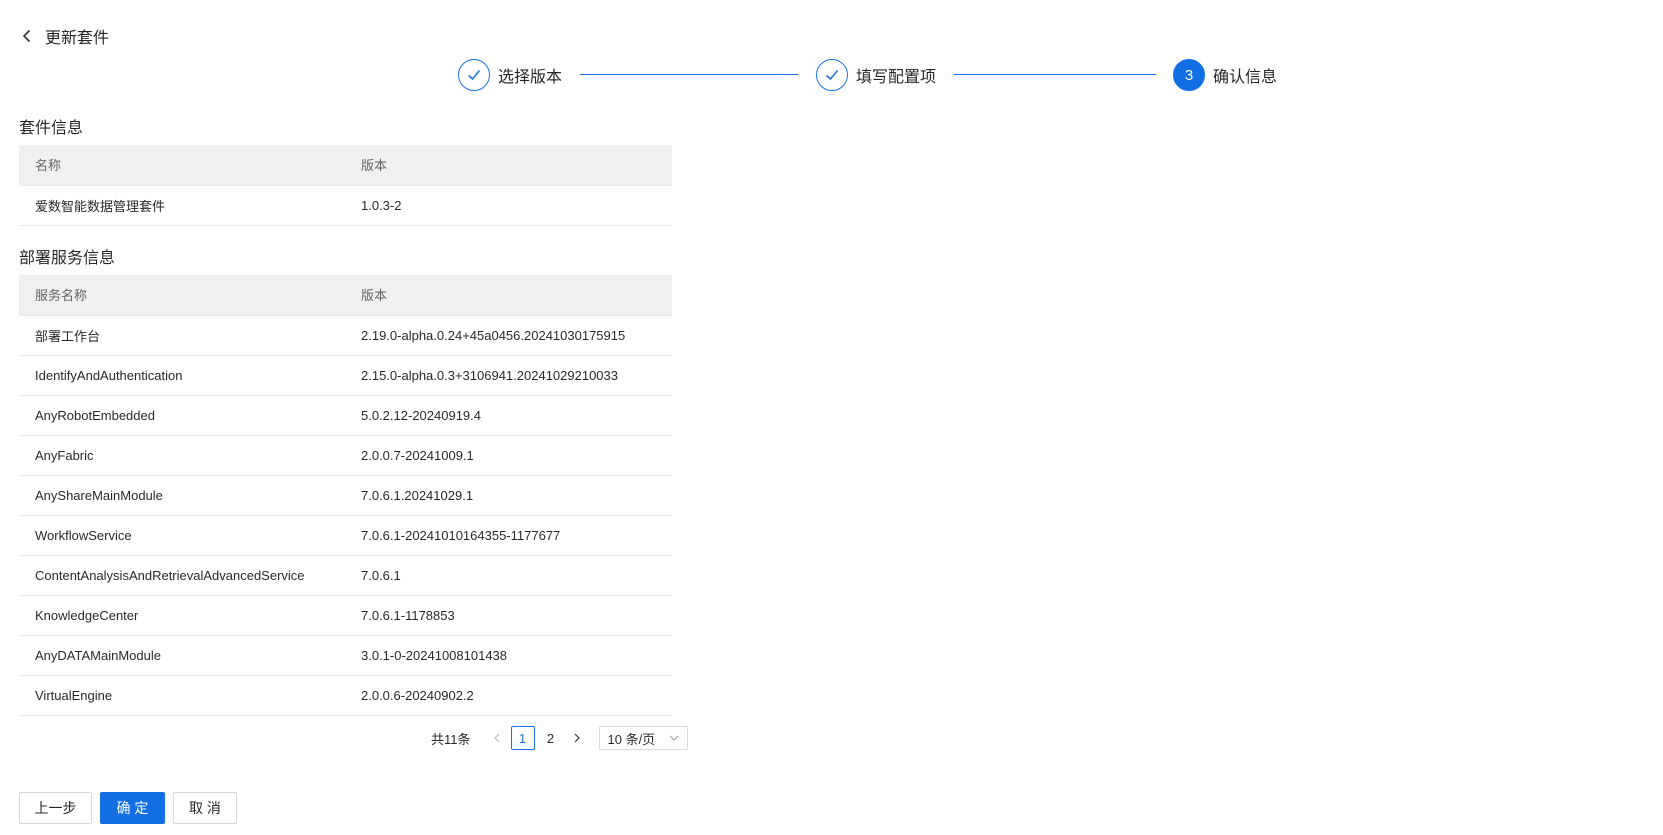 The height and width of the screenshot is (835, 1663). Describe the element at coordinates (182, 655) in the screenshot. I see `service-name: AnyDATAMainModule` at that location.